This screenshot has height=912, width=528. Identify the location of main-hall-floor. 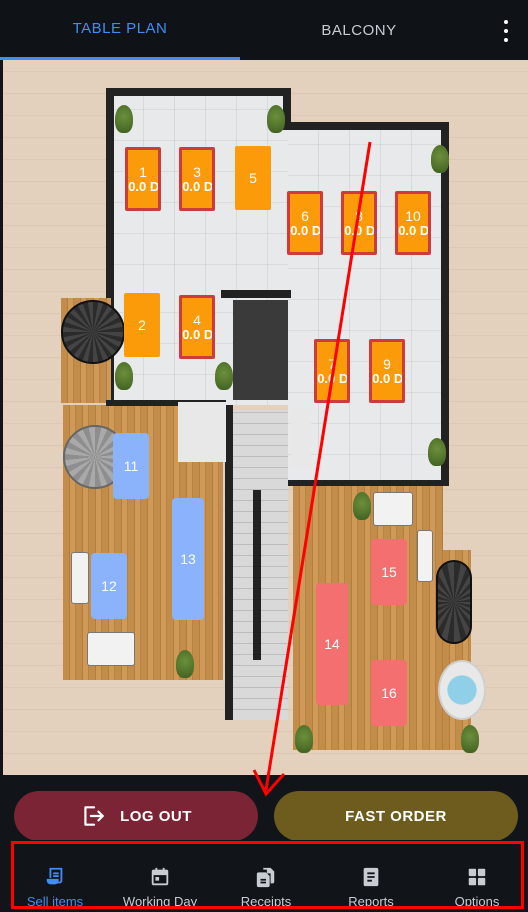
(365, 305).